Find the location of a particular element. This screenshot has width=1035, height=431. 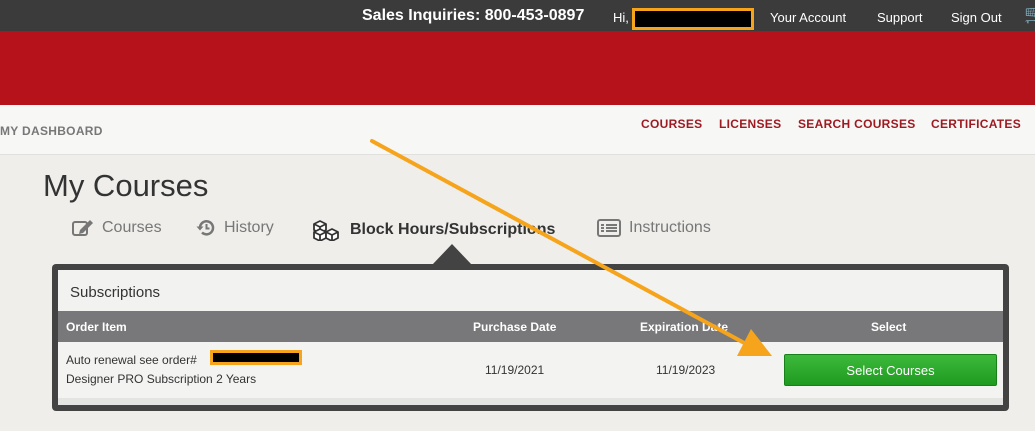

purchase-date: 11/19/2021 is located at coordinates (515, 370).